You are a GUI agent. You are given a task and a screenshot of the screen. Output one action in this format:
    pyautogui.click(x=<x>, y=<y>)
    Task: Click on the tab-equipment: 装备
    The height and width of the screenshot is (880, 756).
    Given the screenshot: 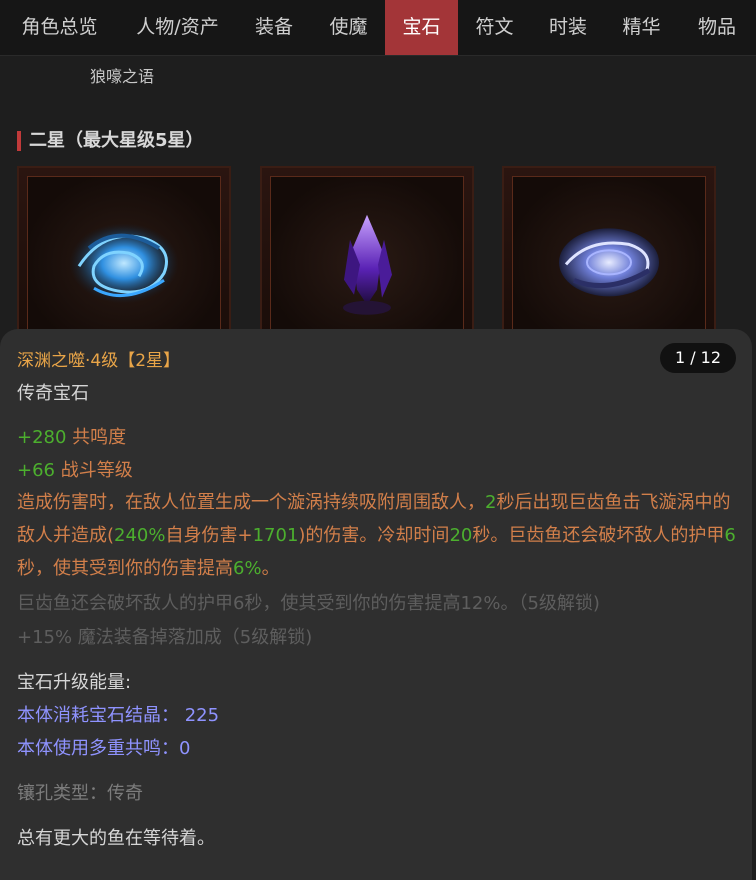 What is the action you would take?
    pyautogui.click(x=274, y=27)
    